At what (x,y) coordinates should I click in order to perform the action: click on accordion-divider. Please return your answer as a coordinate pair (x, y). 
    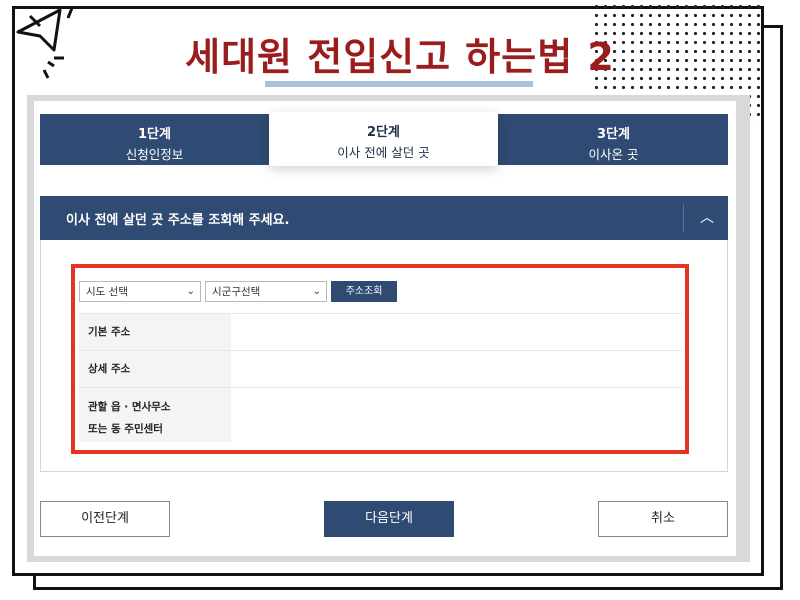
    Looking at the image, I should click on (683, 218).